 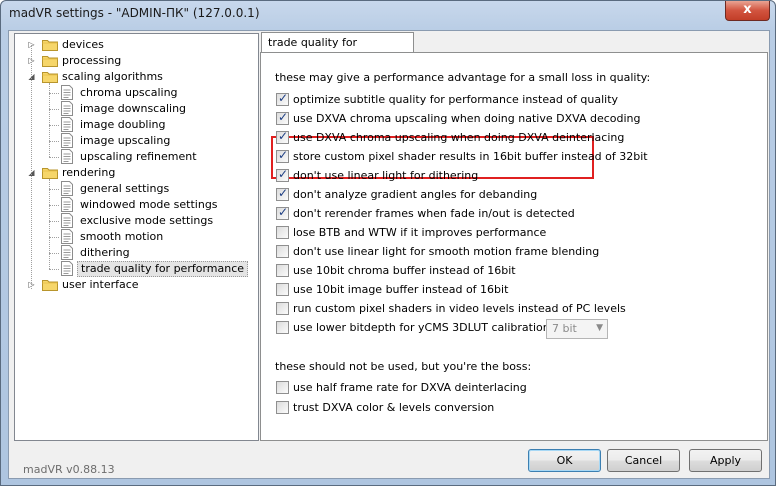 What do you see at coordinates (135, 173) in the screenshot?
I see `tree-item-rendering: ◢ rendering` at bounding box center [135, 173].